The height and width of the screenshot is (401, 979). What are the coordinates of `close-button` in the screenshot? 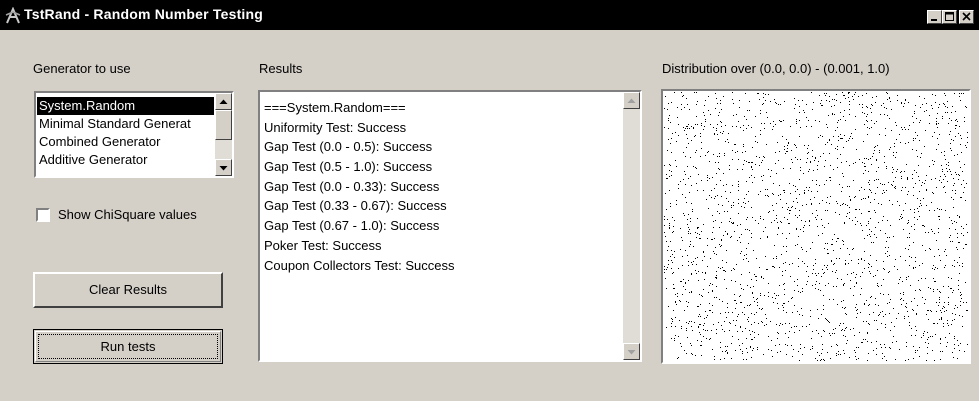 It's located at (966, 17).